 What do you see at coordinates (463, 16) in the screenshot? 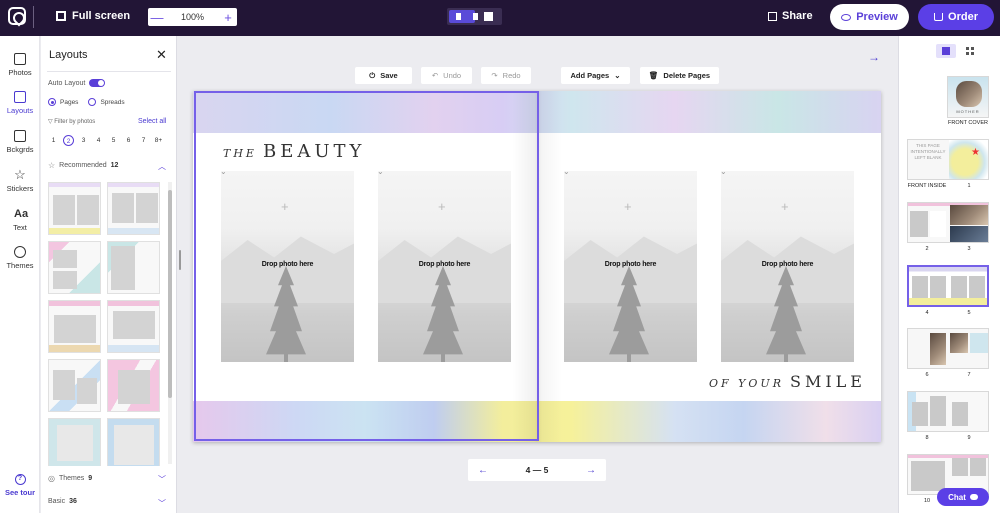
I see `spread-view-button` at bounding box center [463, 16].